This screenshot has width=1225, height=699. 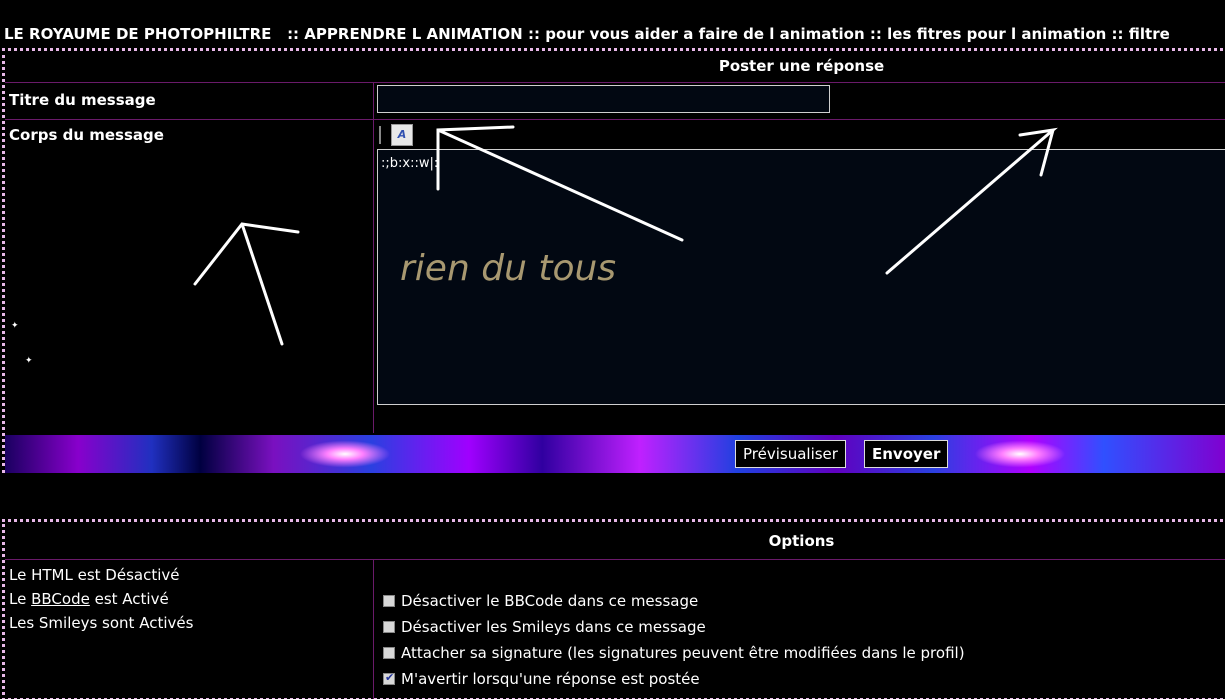 What do you see at coordinates (389, 678) in the screenshot?
I see `checkbox-checked` at bounding box center [389, 678].